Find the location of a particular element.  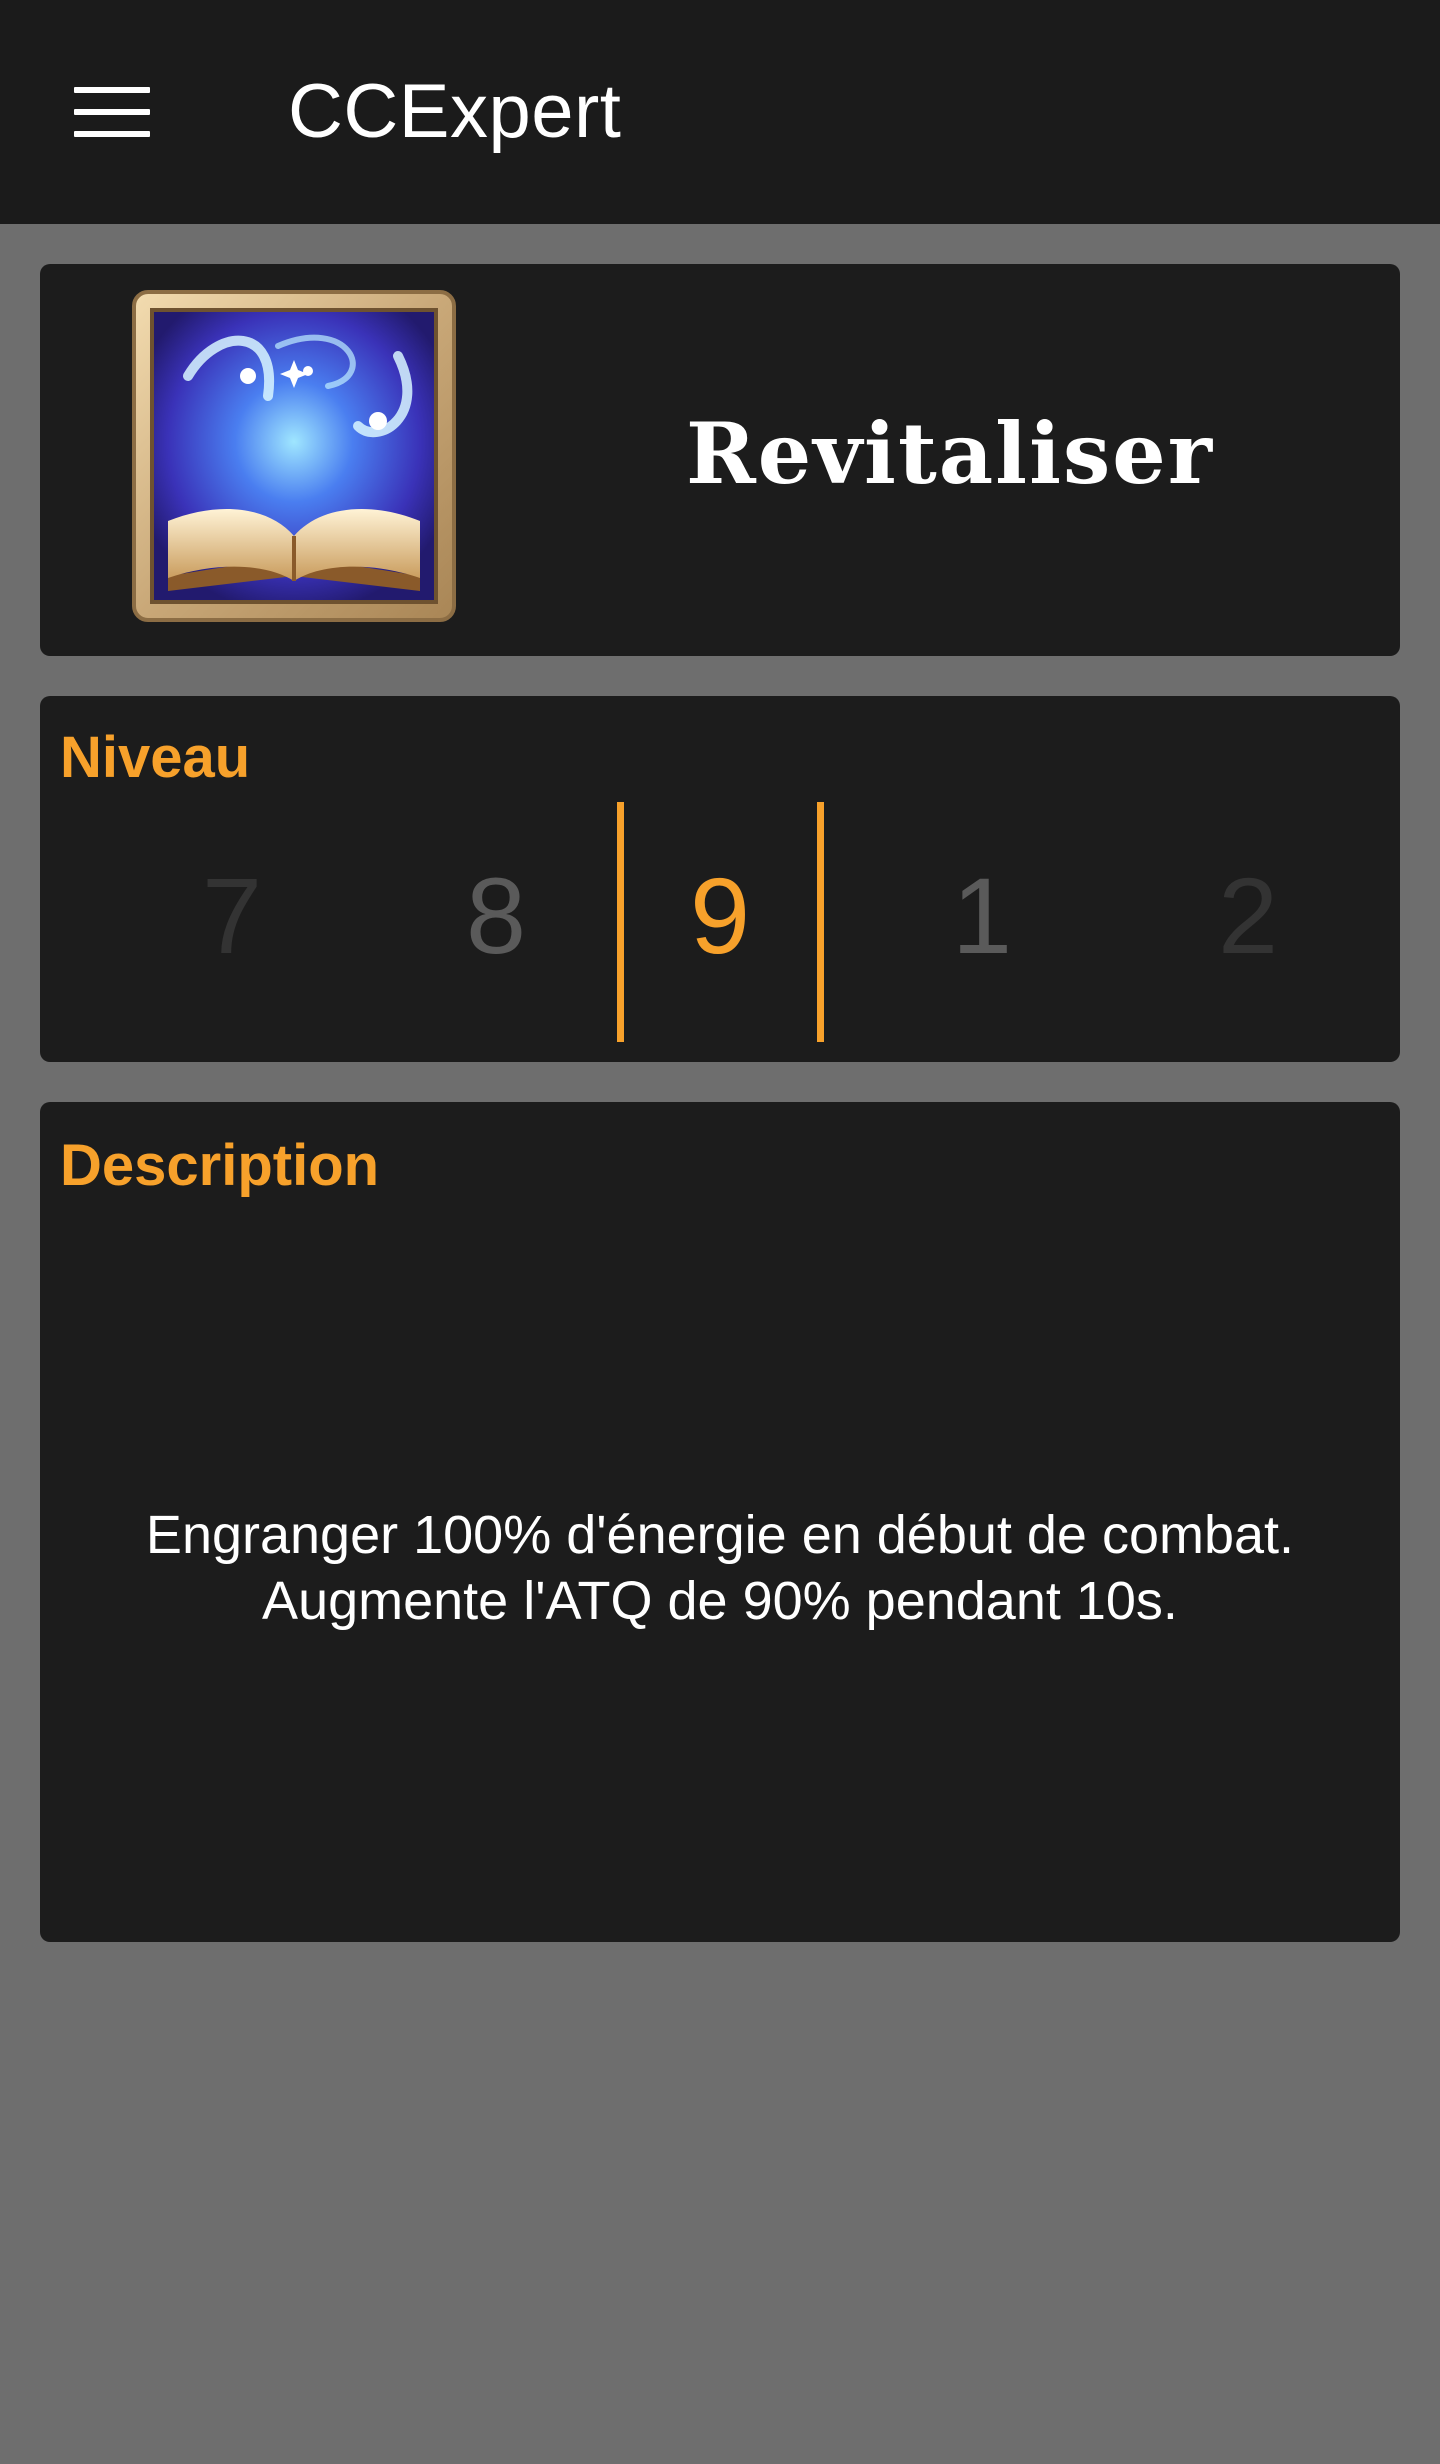

skill-name: Revitaliser is located at coordinates (949, 453).